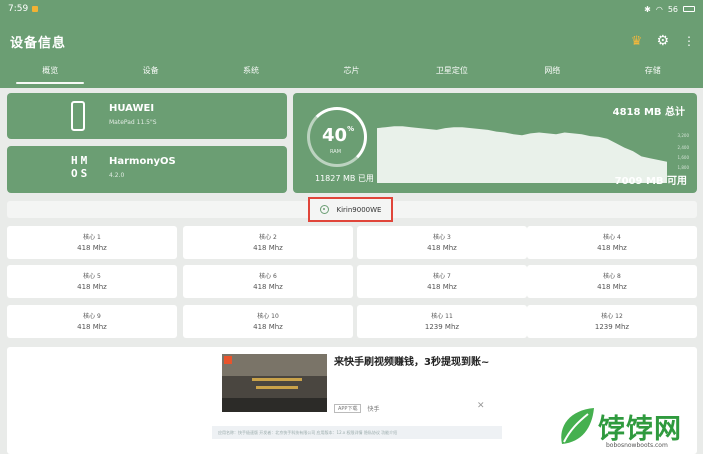  I want to click on harmonyos-logo-icon: HM OS, so click(81, 167).